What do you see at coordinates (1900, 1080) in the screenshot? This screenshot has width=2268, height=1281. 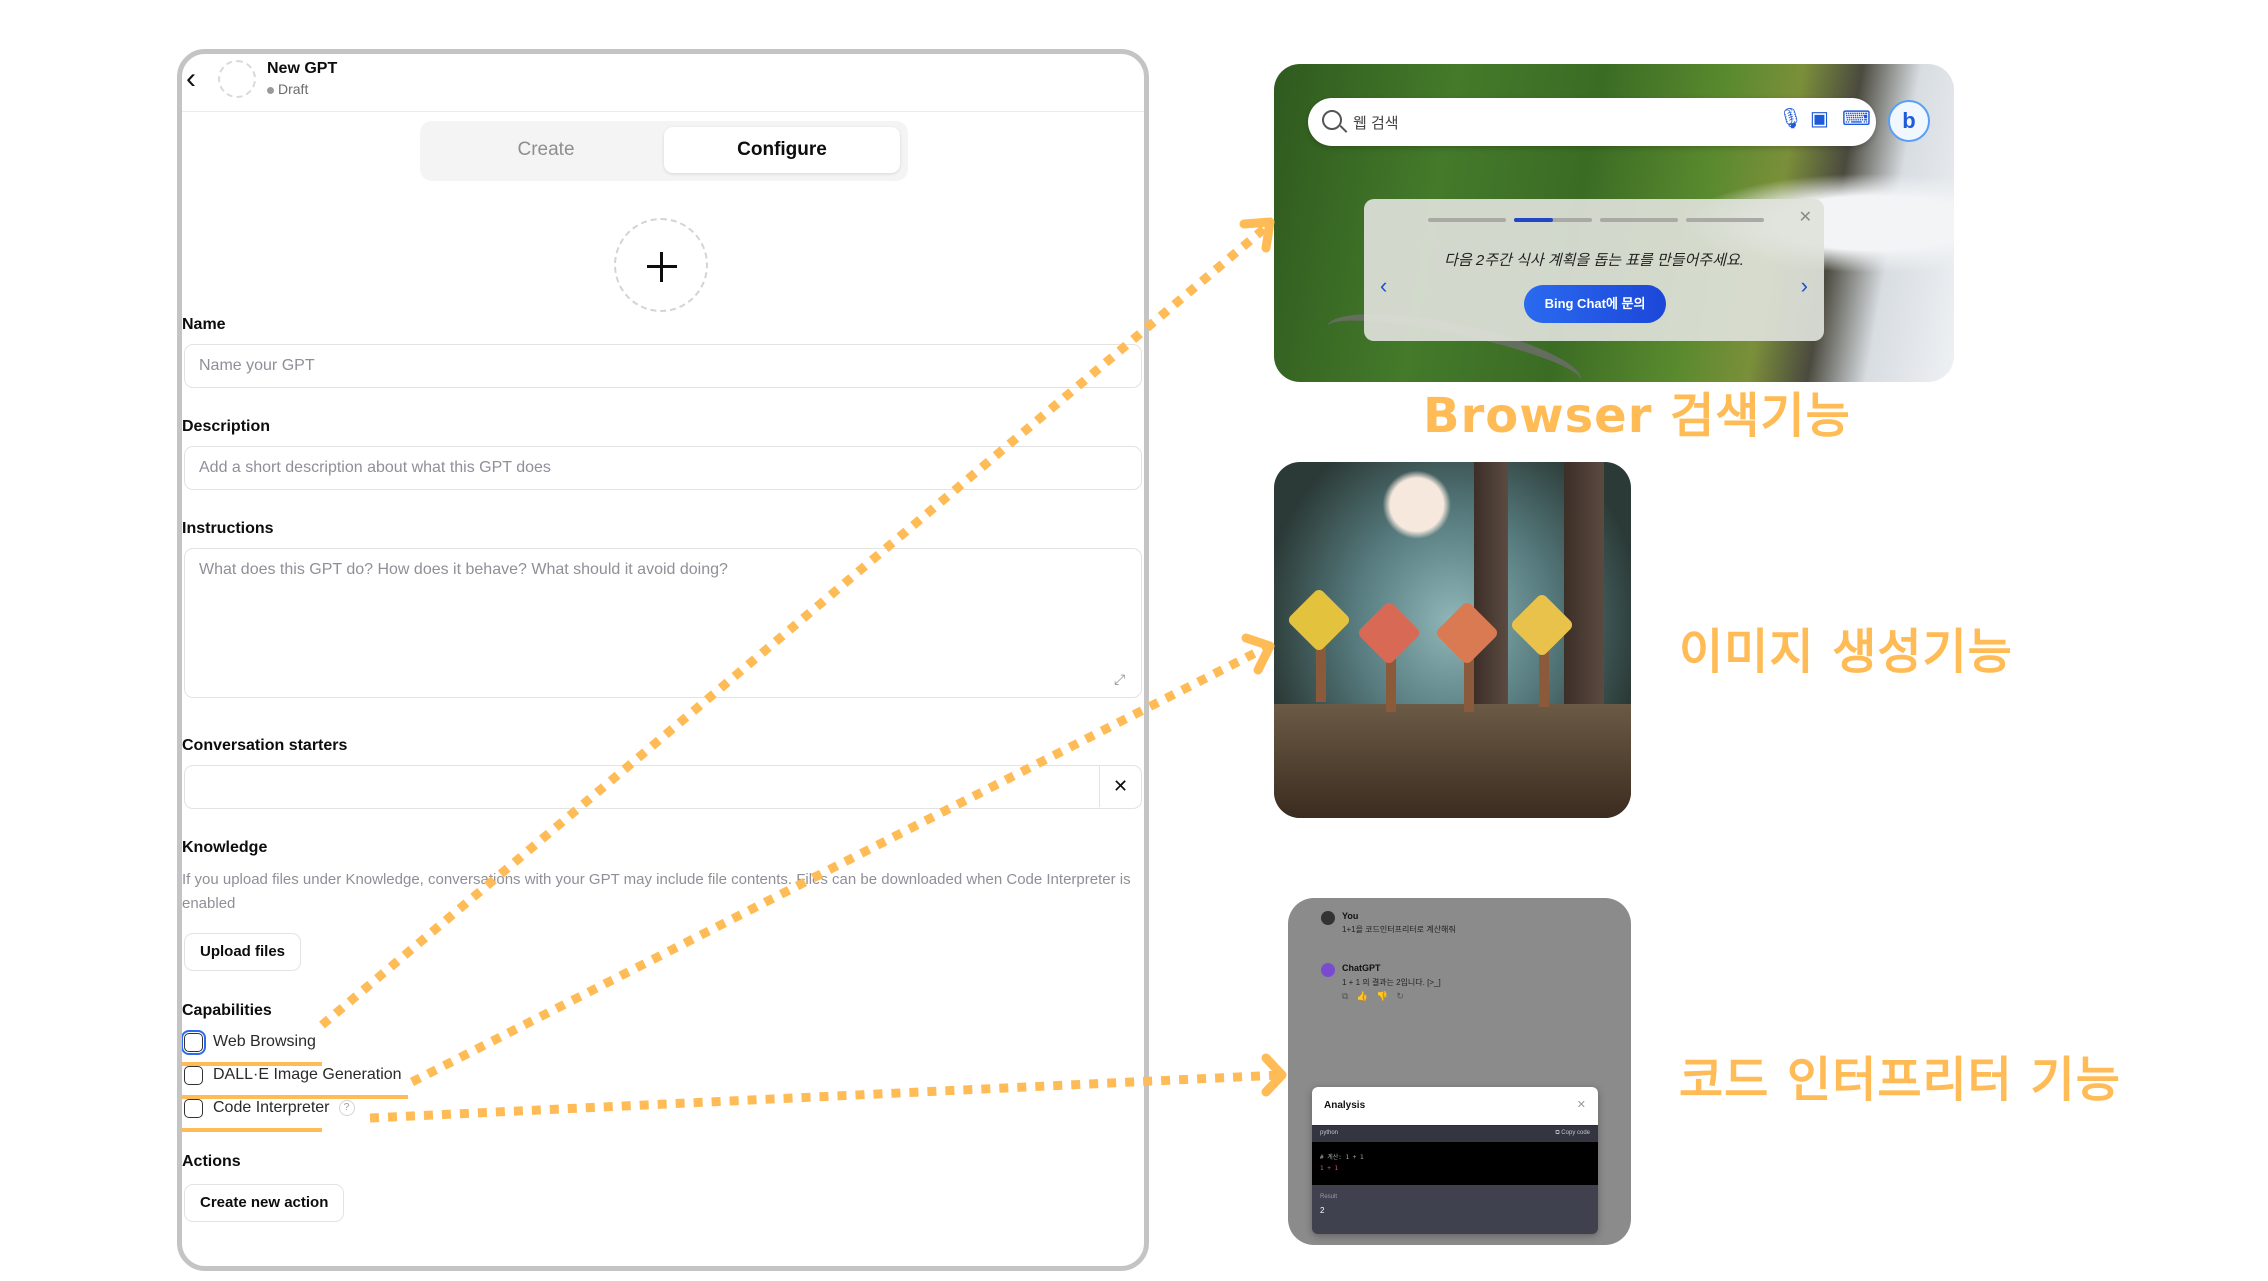 I see `code-interpreter-feature-caption: 코드 인터프리터 기능` at bounding box center [1900, 1080].